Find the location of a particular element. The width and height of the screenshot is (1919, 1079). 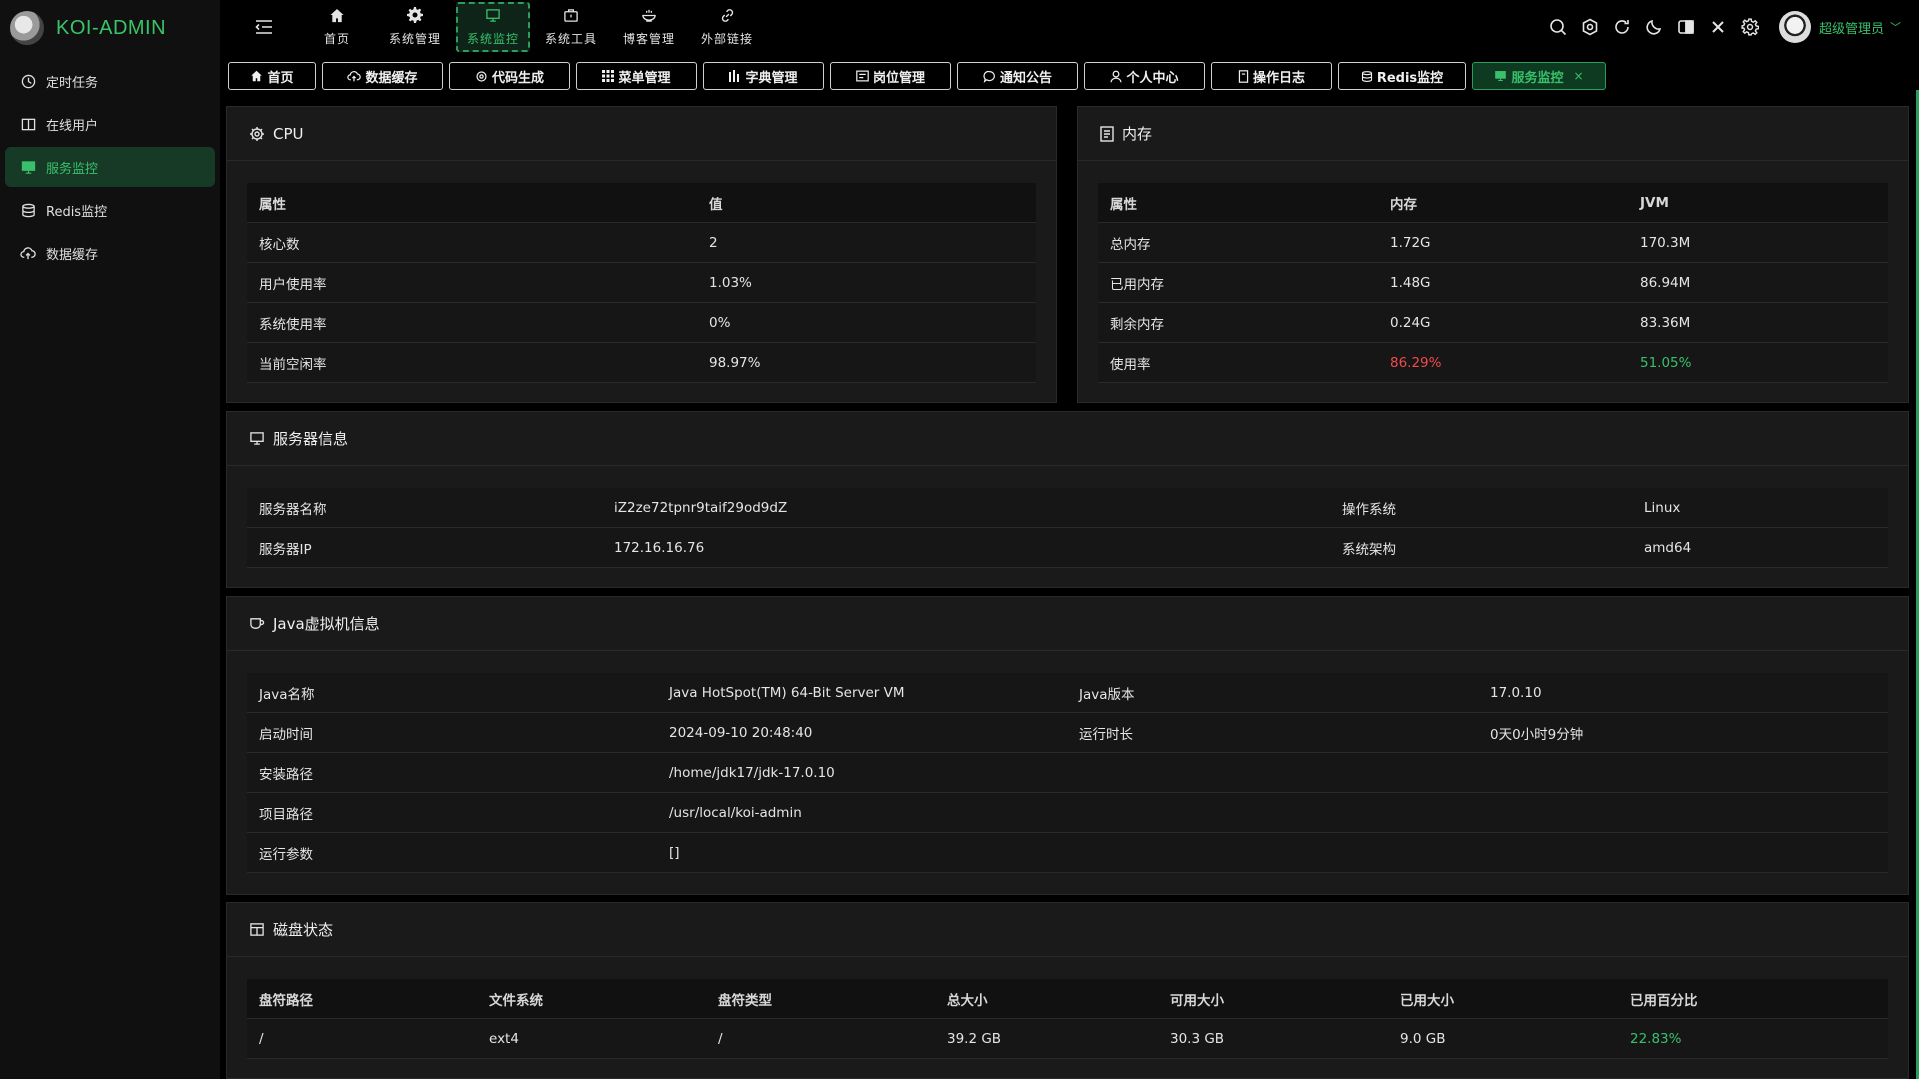

column-header: 盘符路径 is located at coordinates (286, 1000).